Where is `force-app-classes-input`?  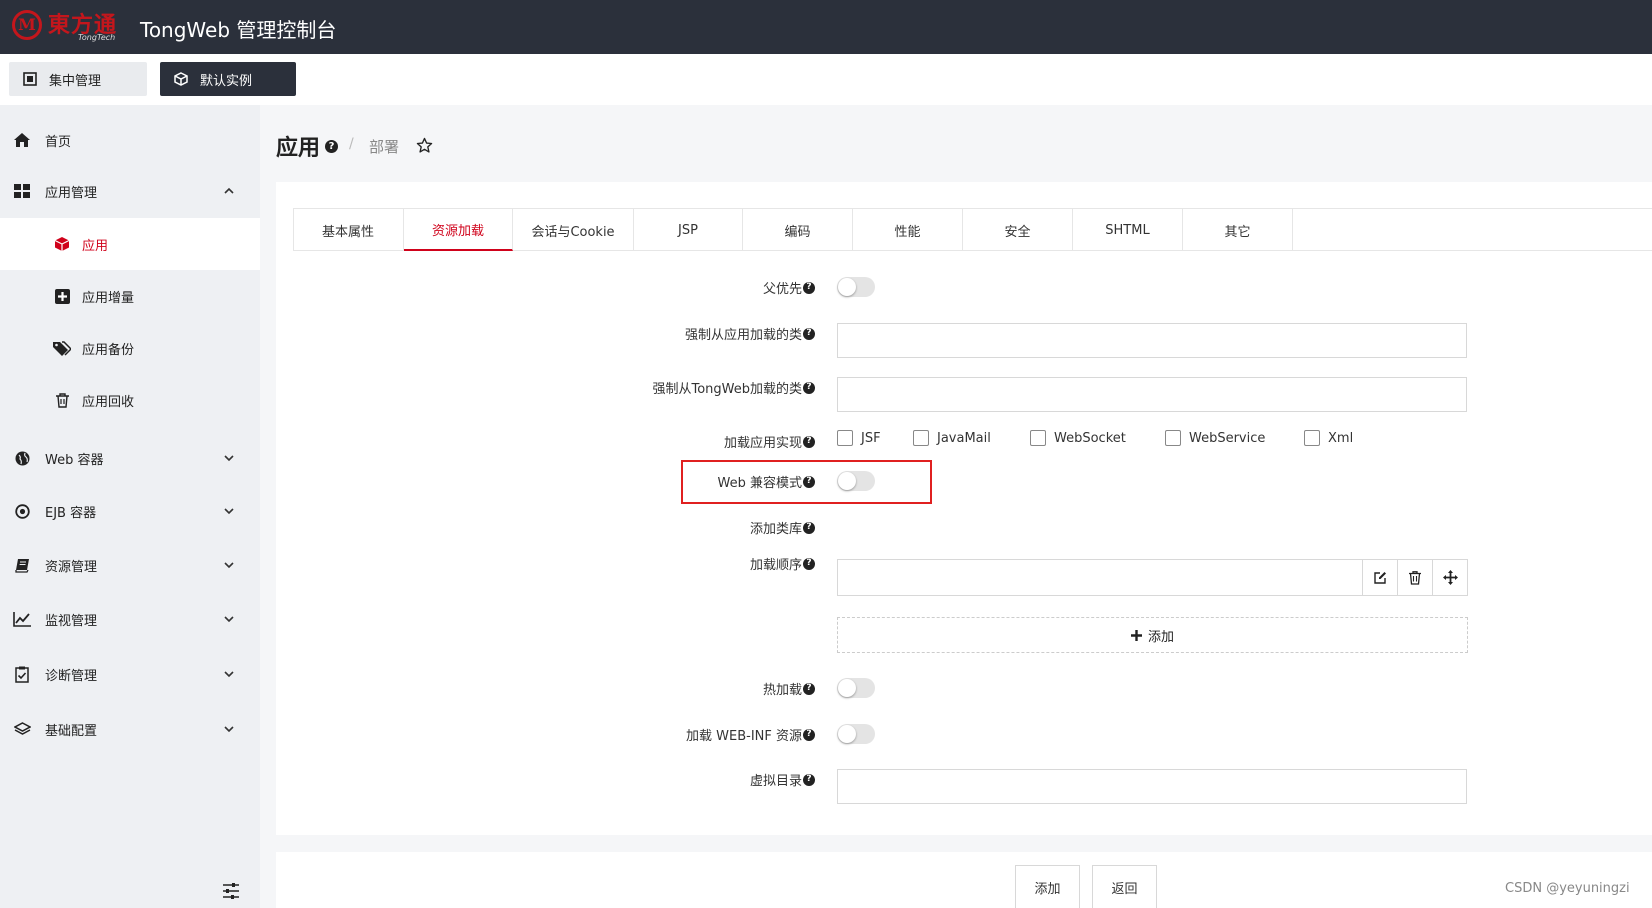
force-app-classes-input is located at coordinates (1152, 340).